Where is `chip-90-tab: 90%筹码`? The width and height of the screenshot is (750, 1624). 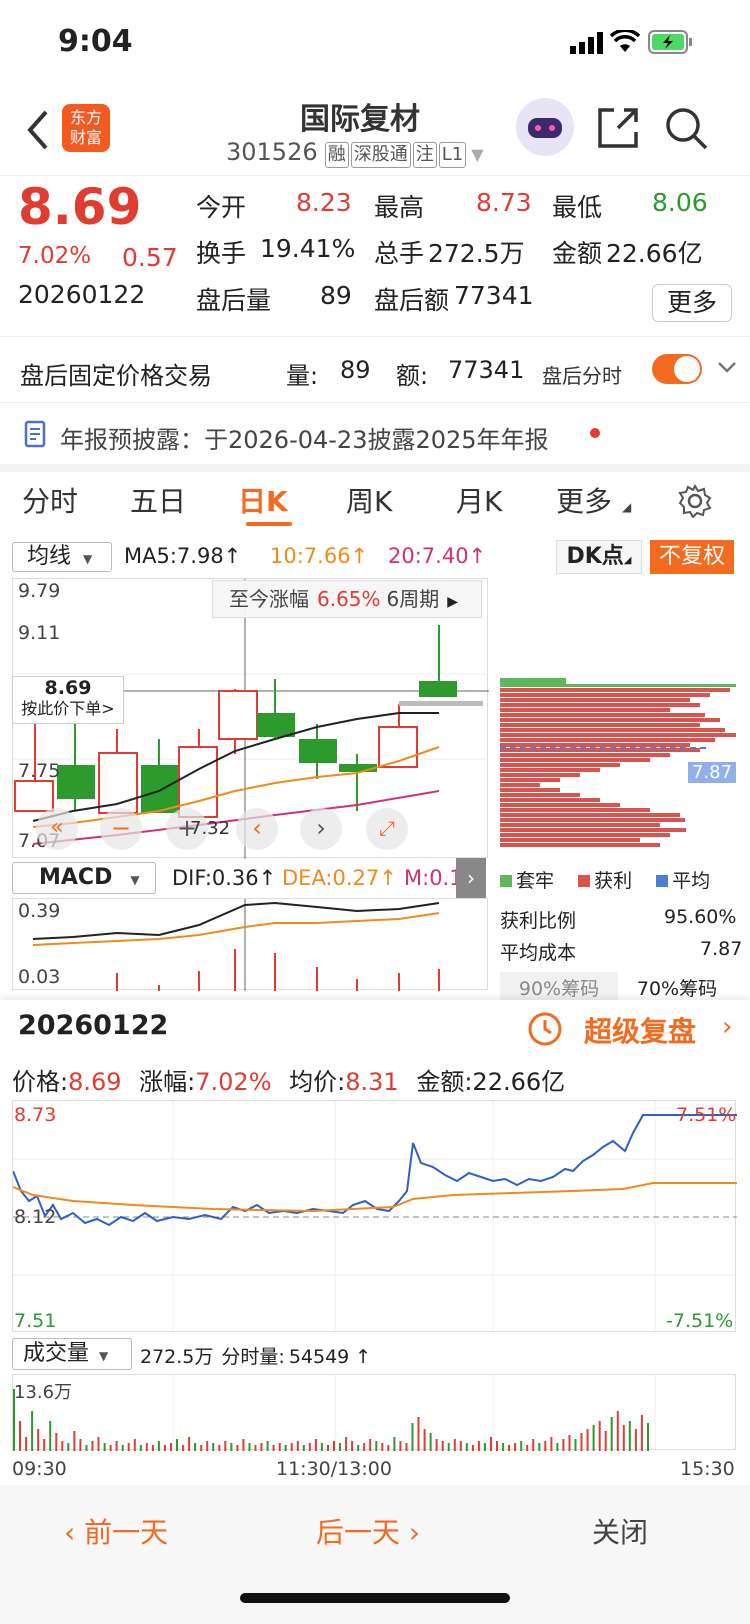
chip-90-tab: 90%筹码 is located at coordinates (559, 987).